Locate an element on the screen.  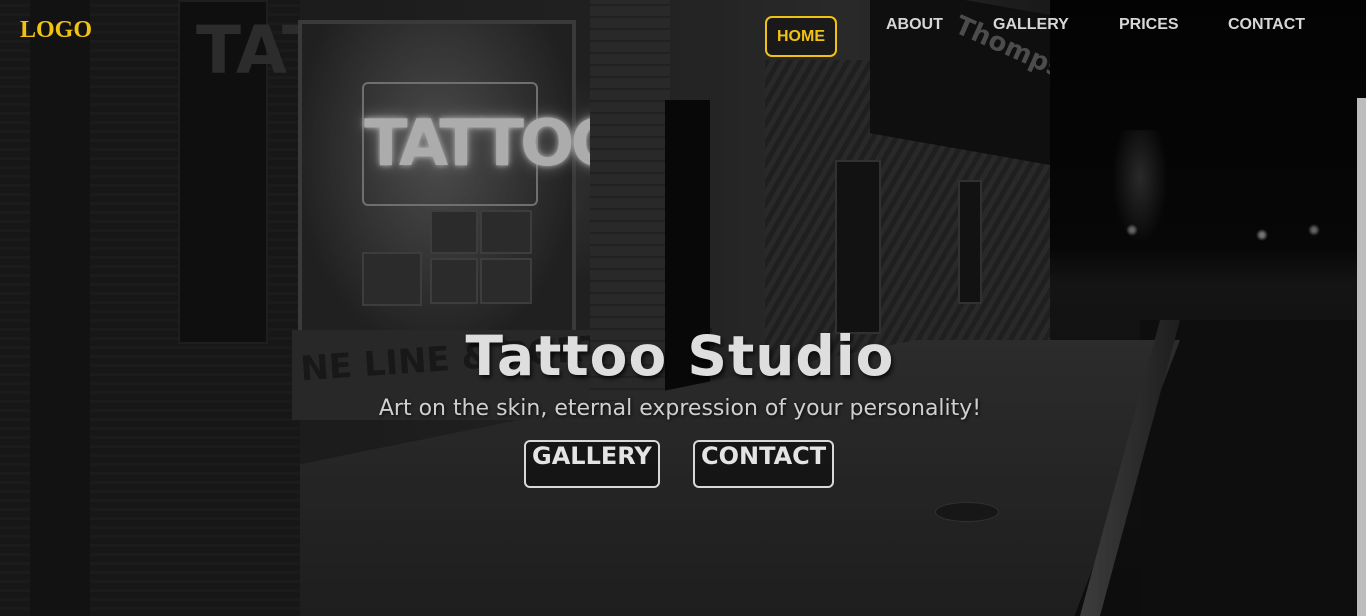
gallery-button: GALLERY is located at coordinates (592, 464).